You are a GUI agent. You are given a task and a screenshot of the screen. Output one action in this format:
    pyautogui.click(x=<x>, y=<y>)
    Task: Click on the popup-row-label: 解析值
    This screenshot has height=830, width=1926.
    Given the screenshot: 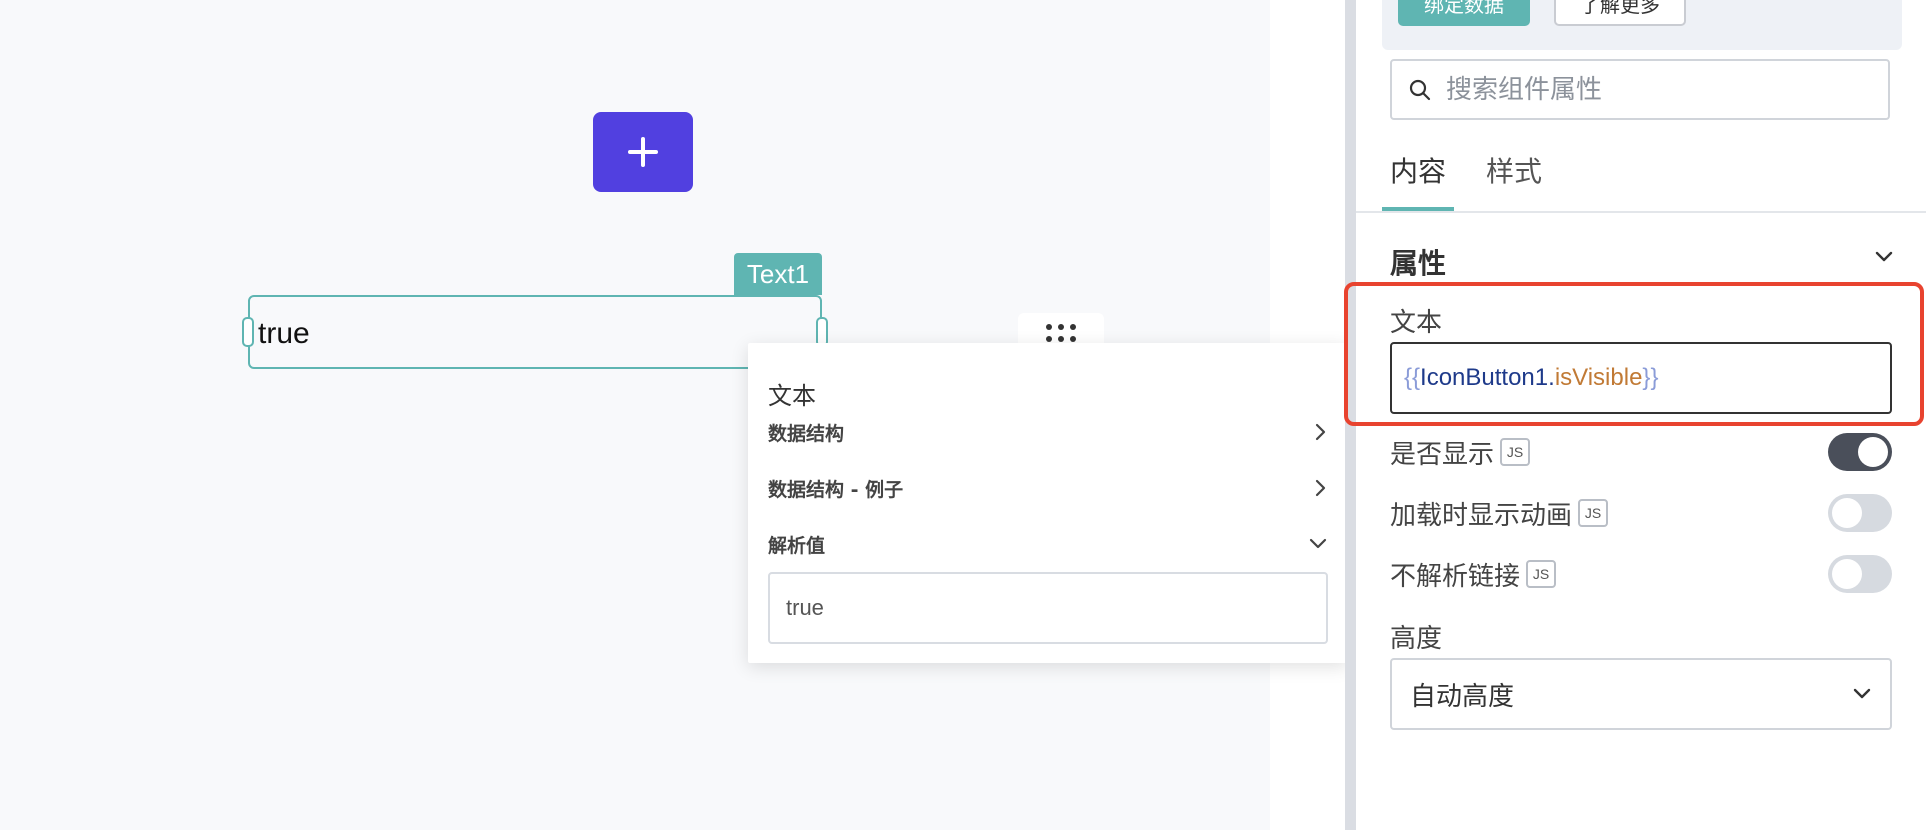 What is the action you would take?
    pyautogui.click(x=797, y=545)
    